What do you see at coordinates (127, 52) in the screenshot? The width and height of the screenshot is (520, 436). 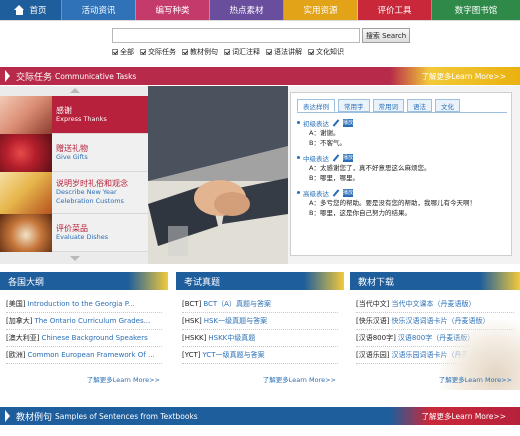 I see `filter-label: 全部` at bounding box center [127, 52].